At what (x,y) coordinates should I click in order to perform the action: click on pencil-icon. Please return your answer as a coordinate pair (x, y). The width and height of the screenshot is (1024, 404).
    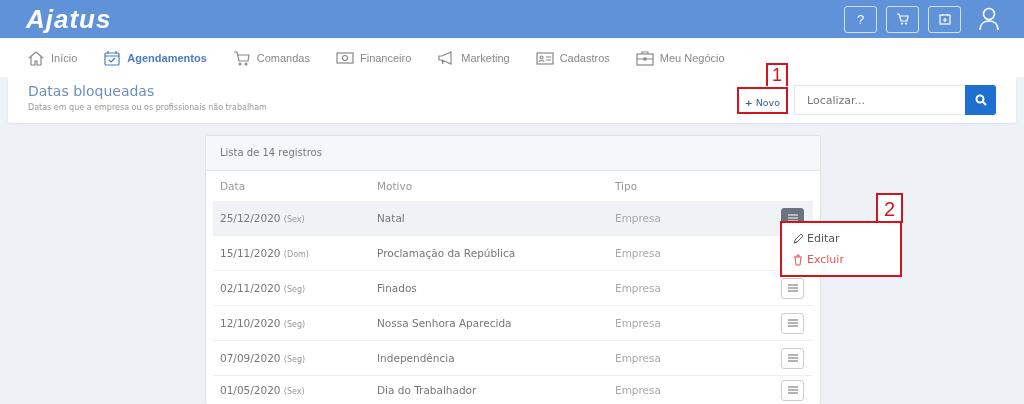
    Looking at the image, I should click on (798, 238).